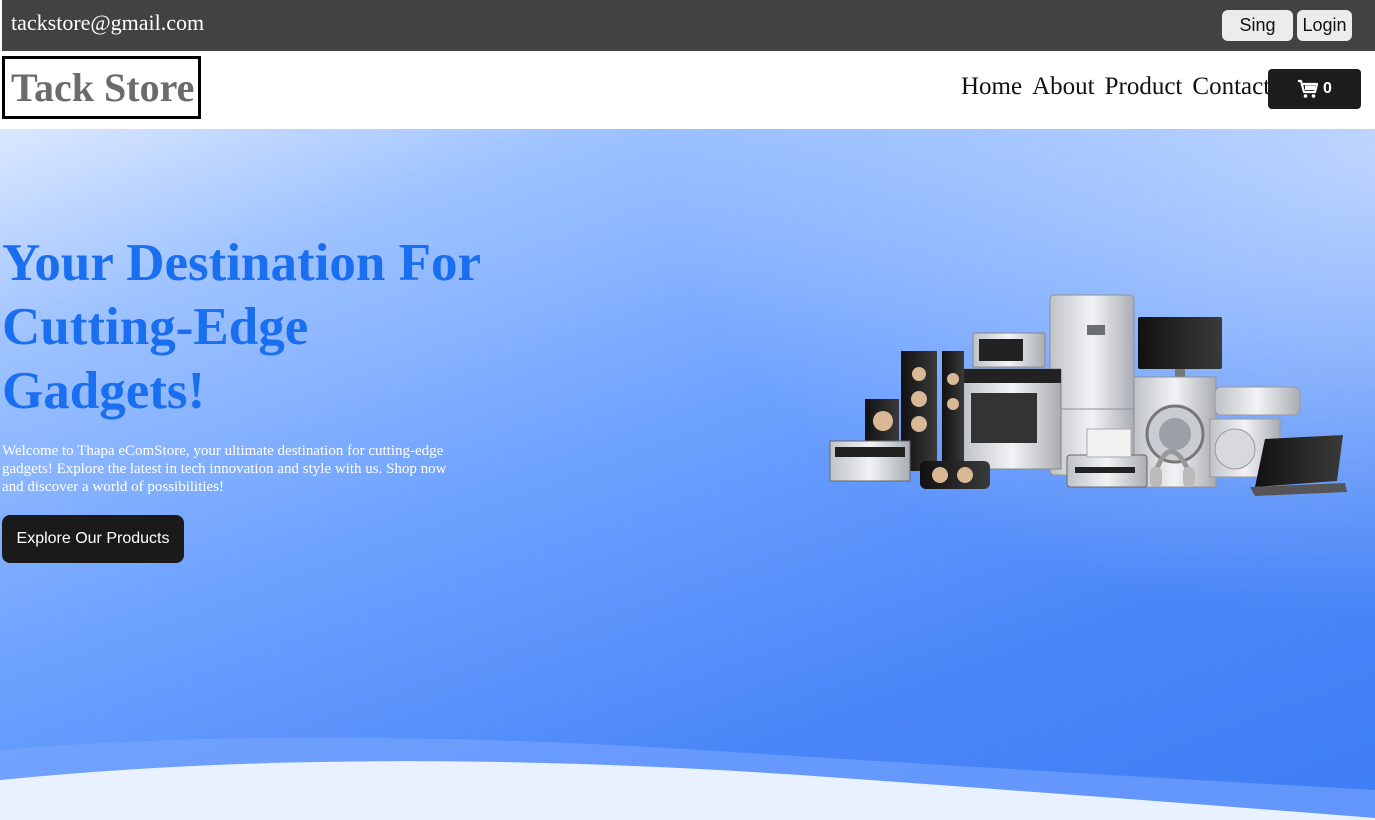 The height and width of the screenshot is (820, 1375). Describe the element at coordinates (1231, 87) in the screenshot. I see `nav-contact: Contact` at that location.